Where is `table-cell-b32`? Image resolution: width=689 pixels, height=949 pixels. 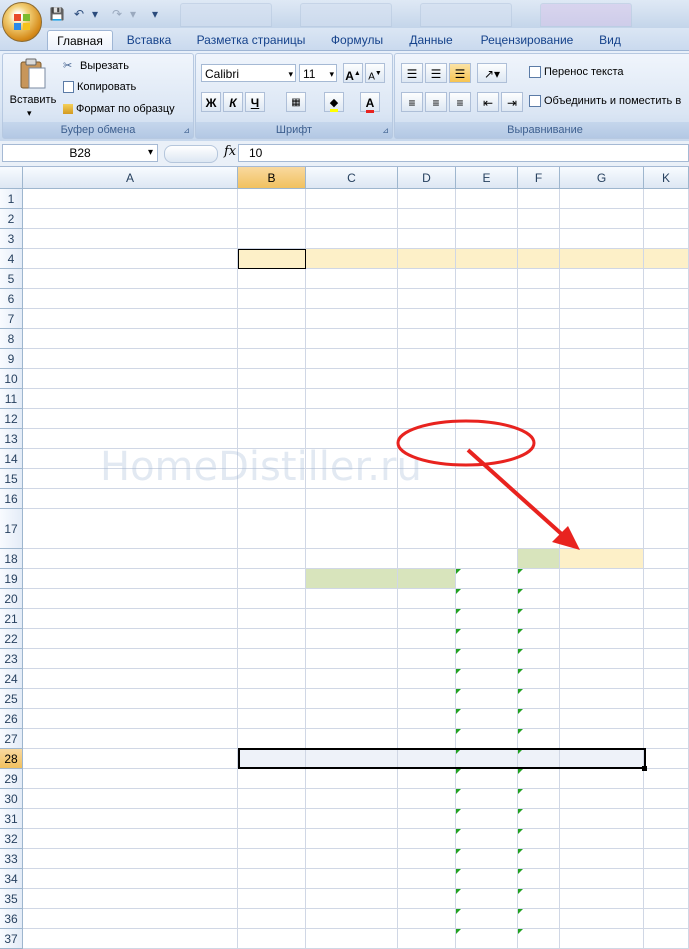
table-cell-b32 is located at coordinates (272, 839).